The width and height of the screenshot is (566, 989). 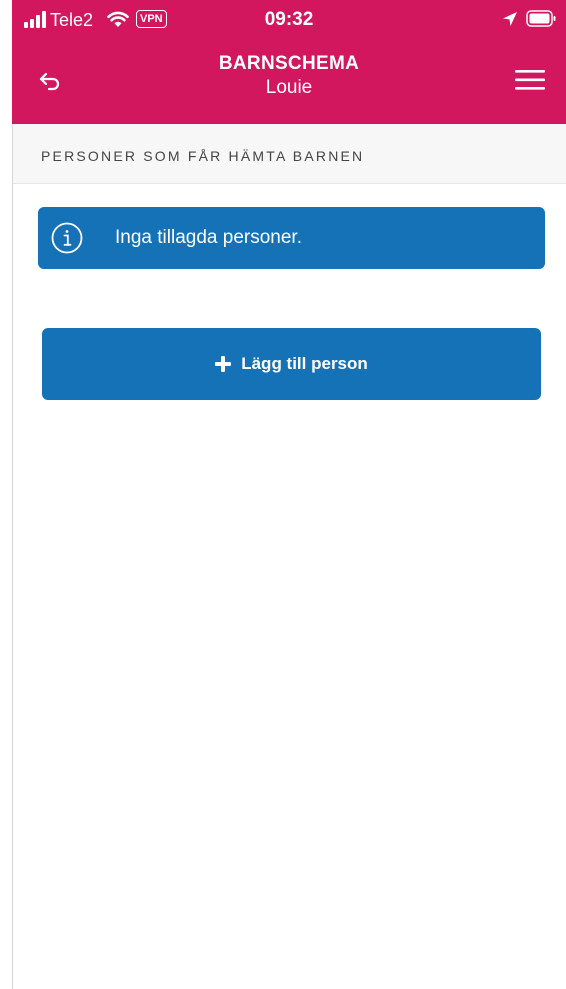 I want to click on menu-button, so click(x=530, y=80).